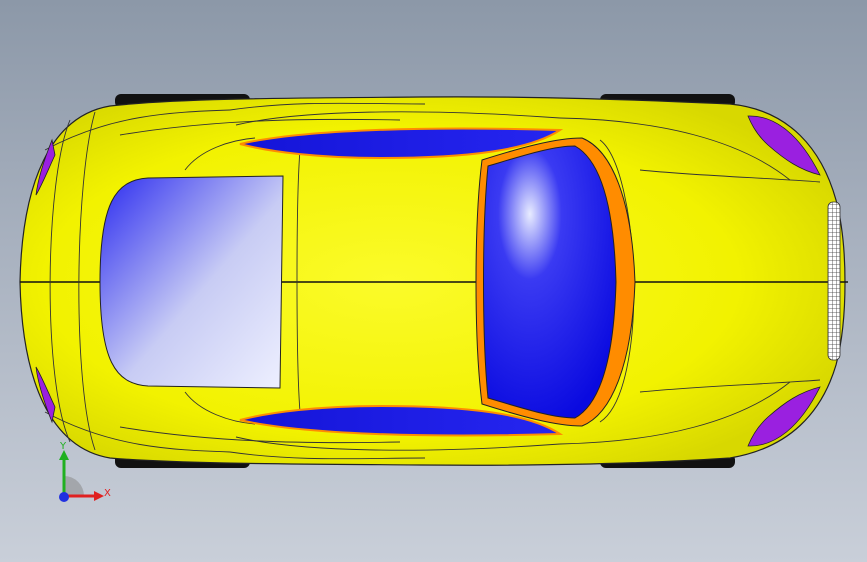  What do you see at coordinates (64, 497) in the screenshot?
I see `z-axis-dot` at bounding box center [64, 497].